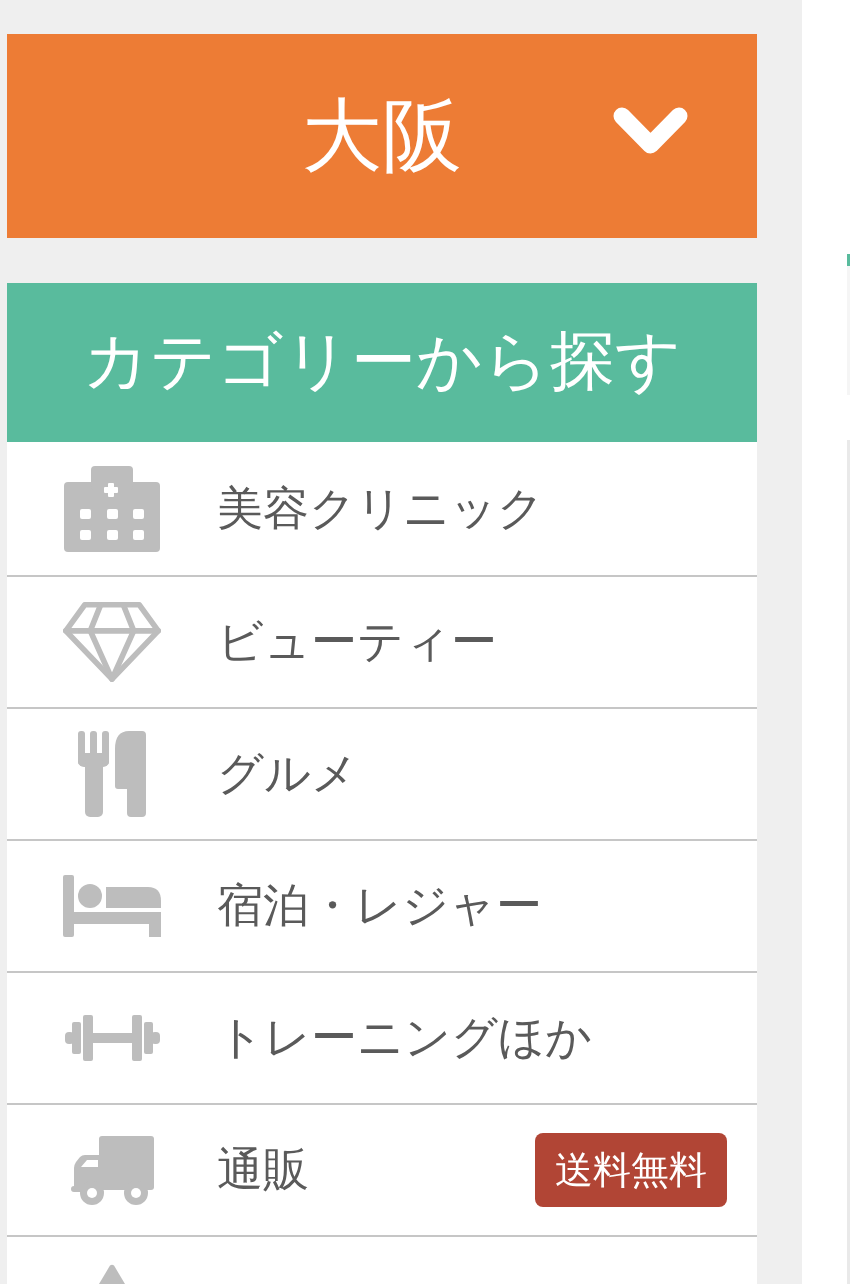 Image resolution: width=850 pixels, height=1284 pixels. Describe the element at coordinates (112, 1274) in the screenshot. I see `triangle-icon` at that location.